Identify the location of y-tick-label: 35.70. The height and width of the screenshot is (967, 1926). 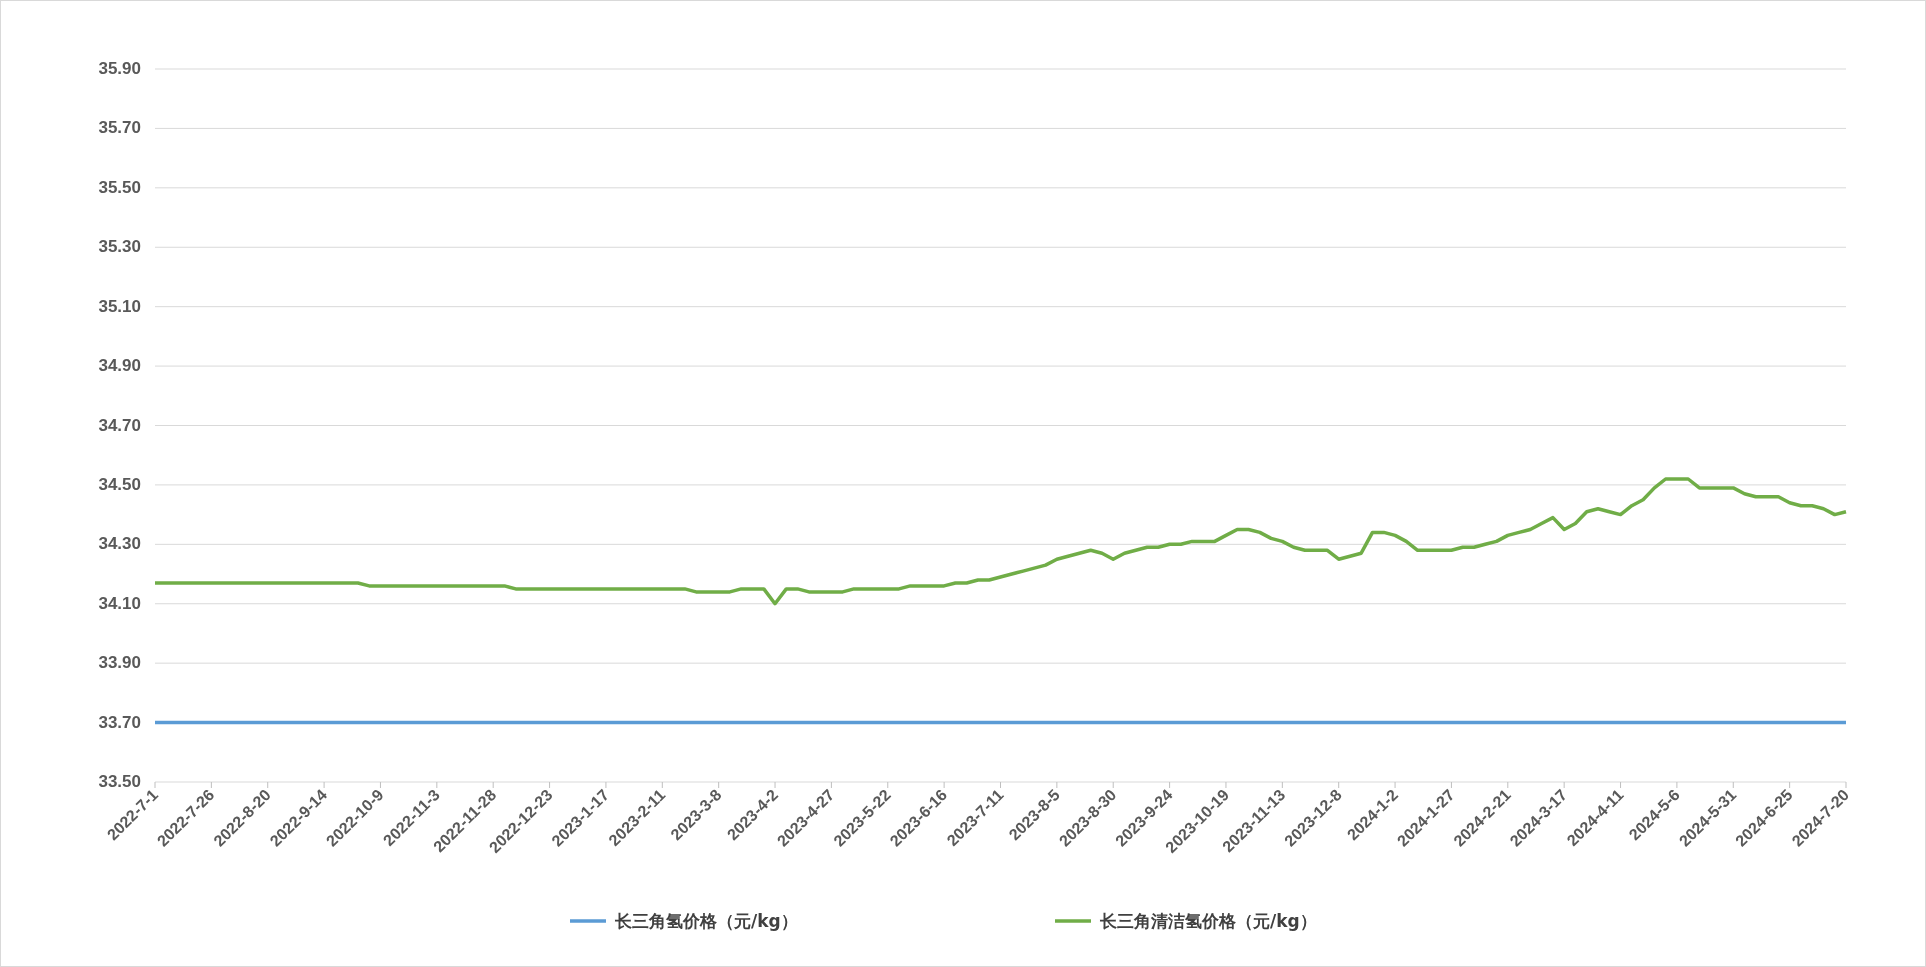
(119, 128).